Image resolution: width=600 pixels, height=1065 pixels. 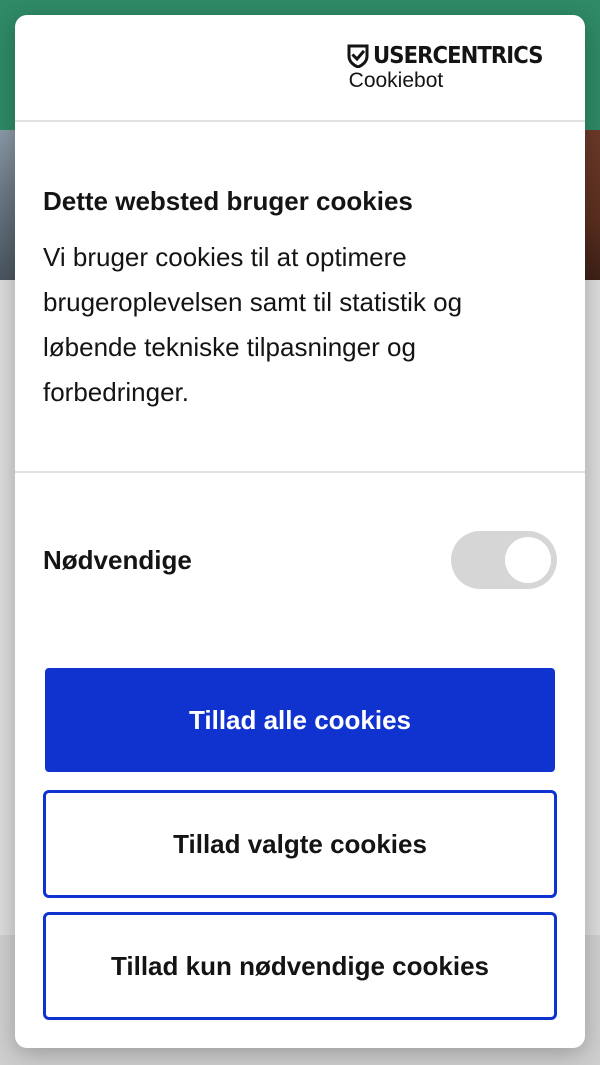 I want to click on toggle-knob, so click(x=528, y=560).